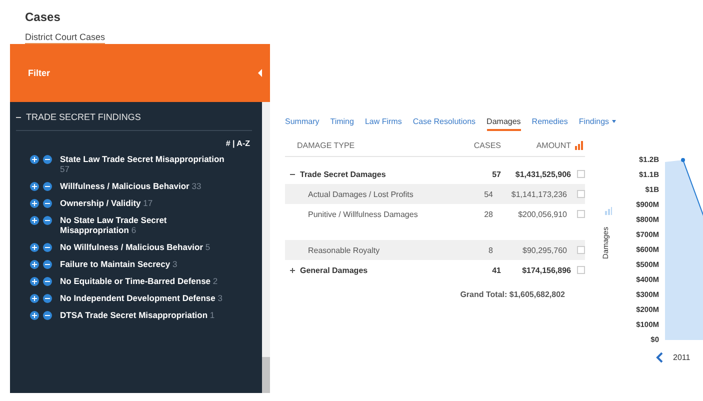 The width and height of the screenshot is (703, 401). What do you see at coordinates (142, 281) in the screenshot?
I see `filter-item: No Equitable or Time-Barred Defense 2` at bounding box center [142, 281].